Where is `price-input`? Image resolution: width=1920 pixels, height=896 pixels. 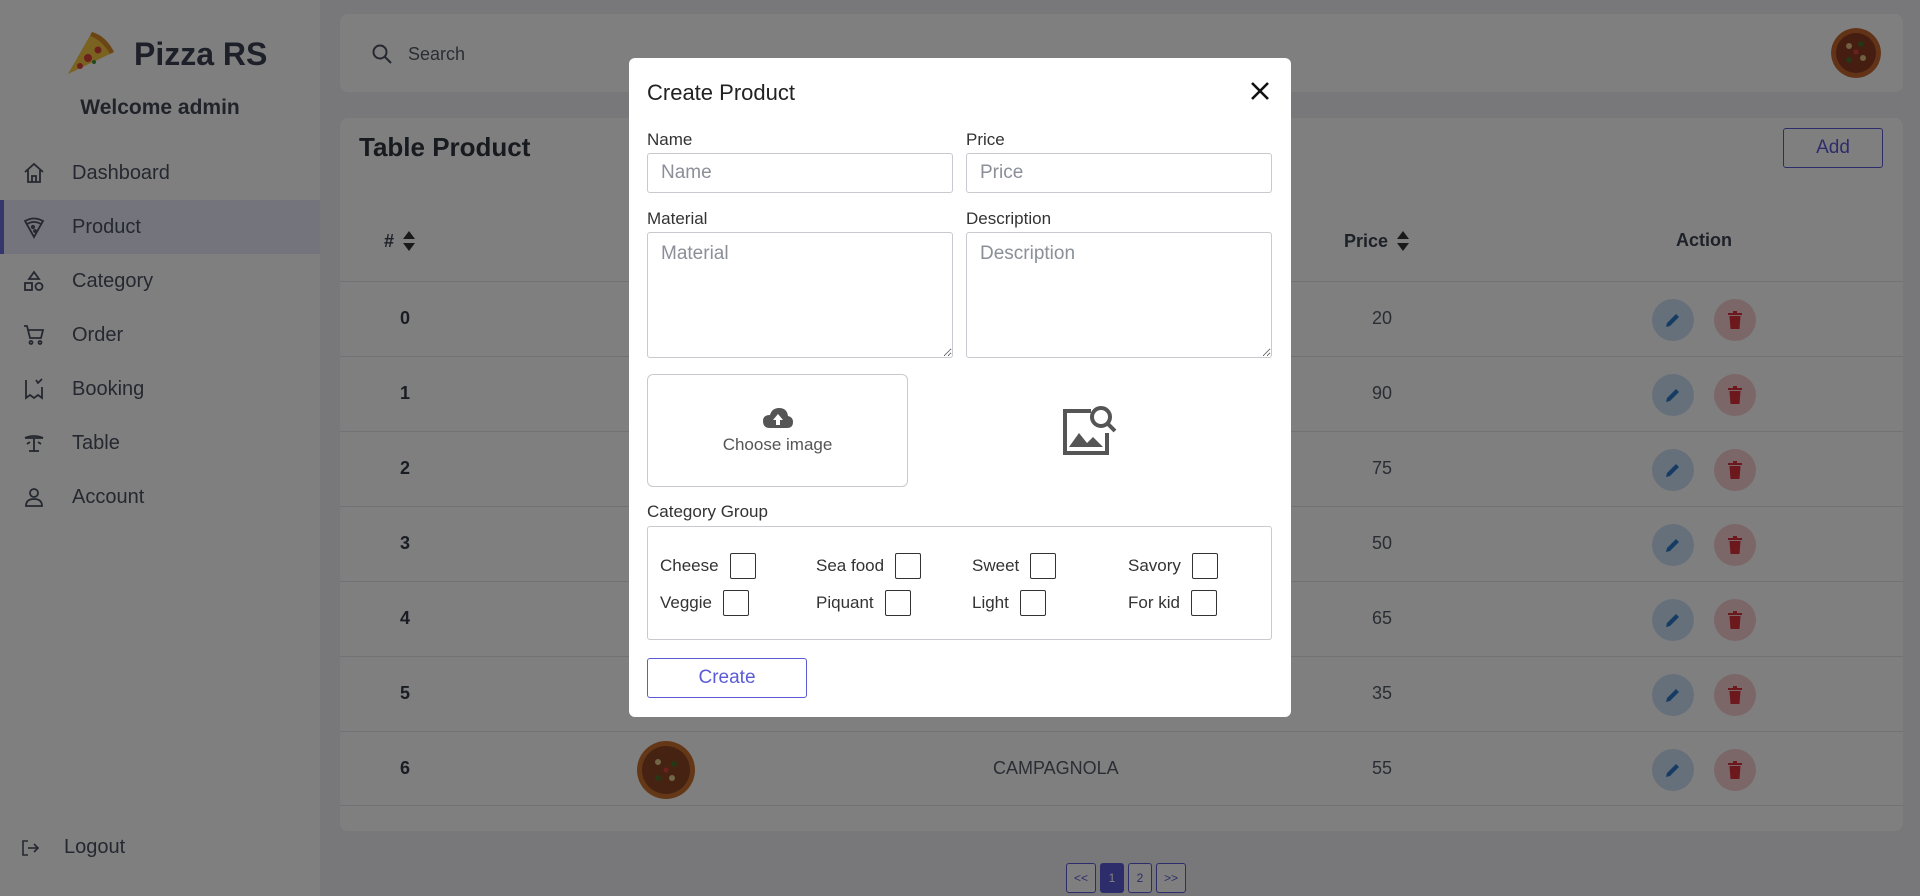
price-input is located at coordinates (1119, 173).